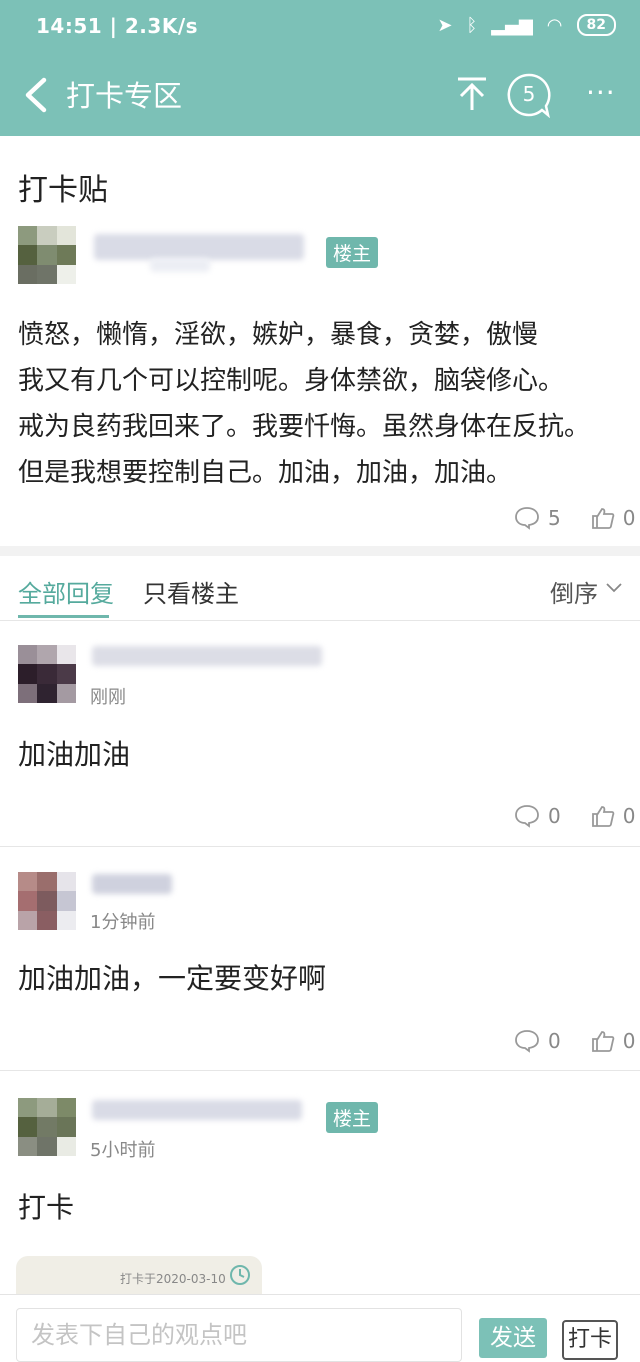 The width and height of the screenshot is (640, 1362). What do you see at coordinates (574, 518) in the screenshot?
I see `post-stats: 5 0` at bounding box center [574, 518].